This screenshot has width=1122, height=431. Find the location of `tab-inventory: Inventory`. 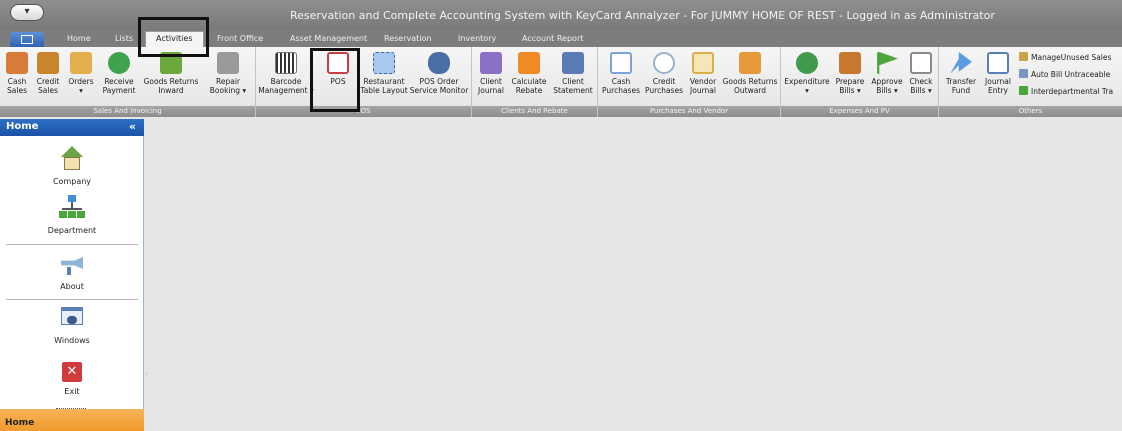

tab-inventory: Inventory is located at coordinates (477, 38).